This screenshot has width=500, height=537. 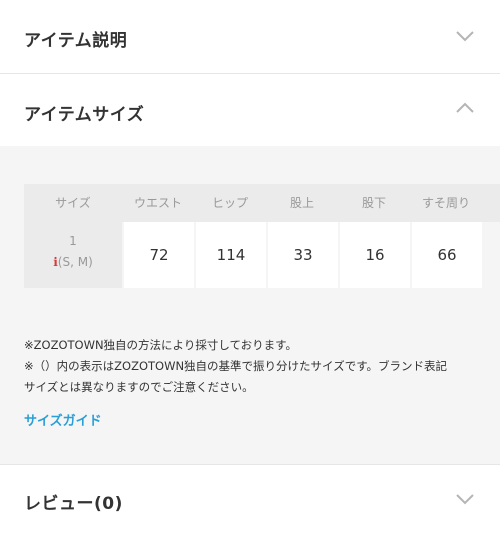 What do you see at coordinates (373, 203) in the screenshot?
I see `header-inseam: 股下` at bounding box center [373, 203].